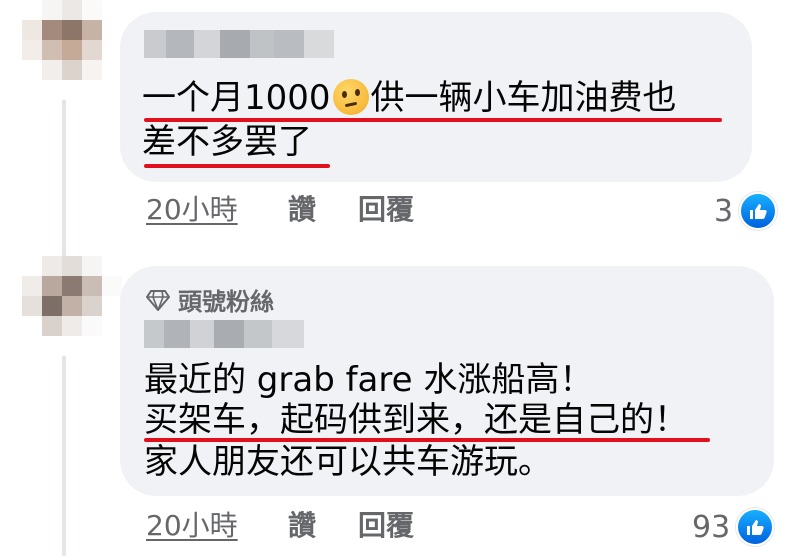 Image resolution: width=800 pixels, height=556 pixels. What do you see at coordinates (237, 166) in the screenshot?
I see `red-underline` at bounding box center [237, 166].